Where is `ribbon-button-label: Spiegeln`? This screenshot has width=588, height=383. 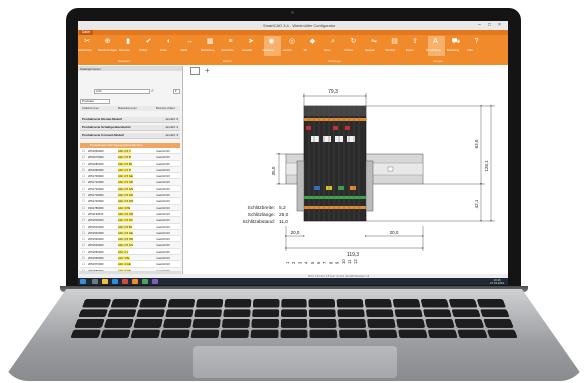
ribbon-button-label: Spiegeln is located at coordinates (370, 50).